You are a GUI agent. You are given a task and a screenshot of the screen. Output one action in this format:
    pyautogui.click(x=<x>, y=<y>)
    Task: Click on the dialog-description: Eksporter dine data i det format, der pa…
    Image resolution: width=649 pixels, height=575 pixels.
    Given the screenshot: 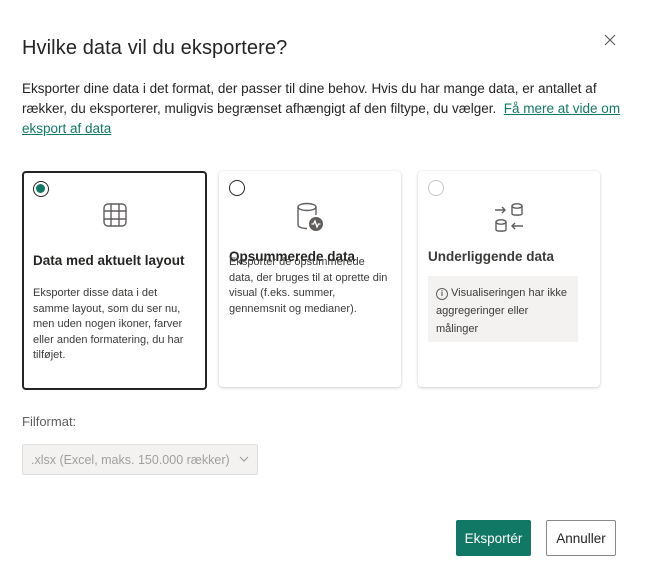 What is the action you would take?
    pyautogui.click(x=322, y=109)
    